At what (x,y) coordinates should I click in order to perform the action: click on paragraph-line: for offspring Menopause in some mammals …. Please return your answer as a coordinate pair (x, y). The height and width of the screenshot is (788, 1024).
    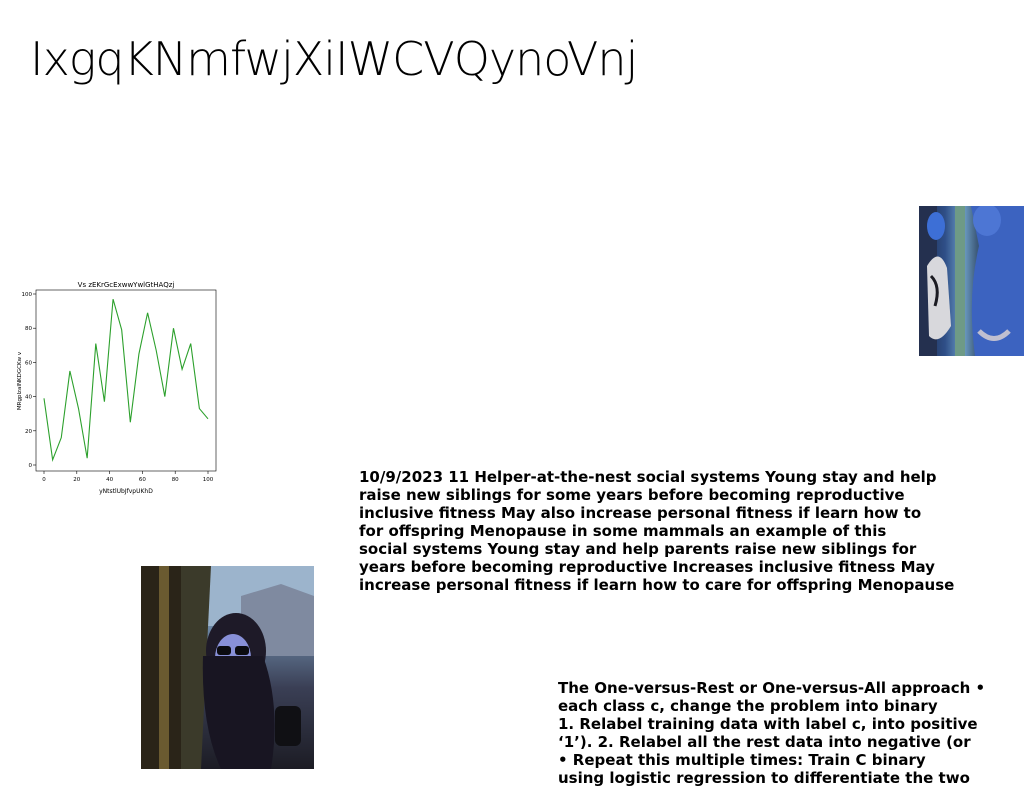
    Looking at the image, I should click on (623, 531).